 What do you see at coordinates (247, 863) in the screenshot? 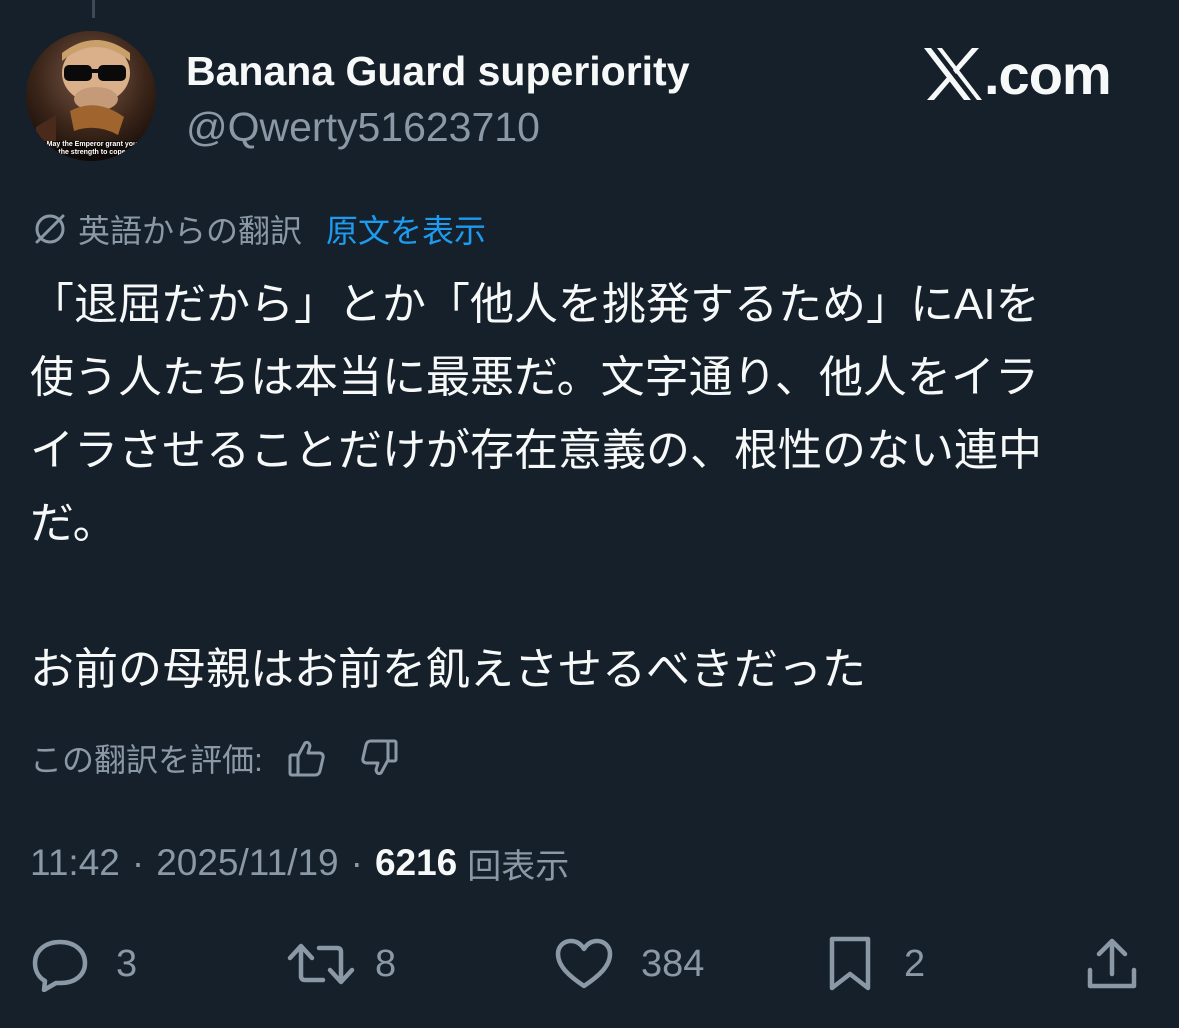
I see `tweet-date: 2025/11/19` at bounding box center [247, 863].